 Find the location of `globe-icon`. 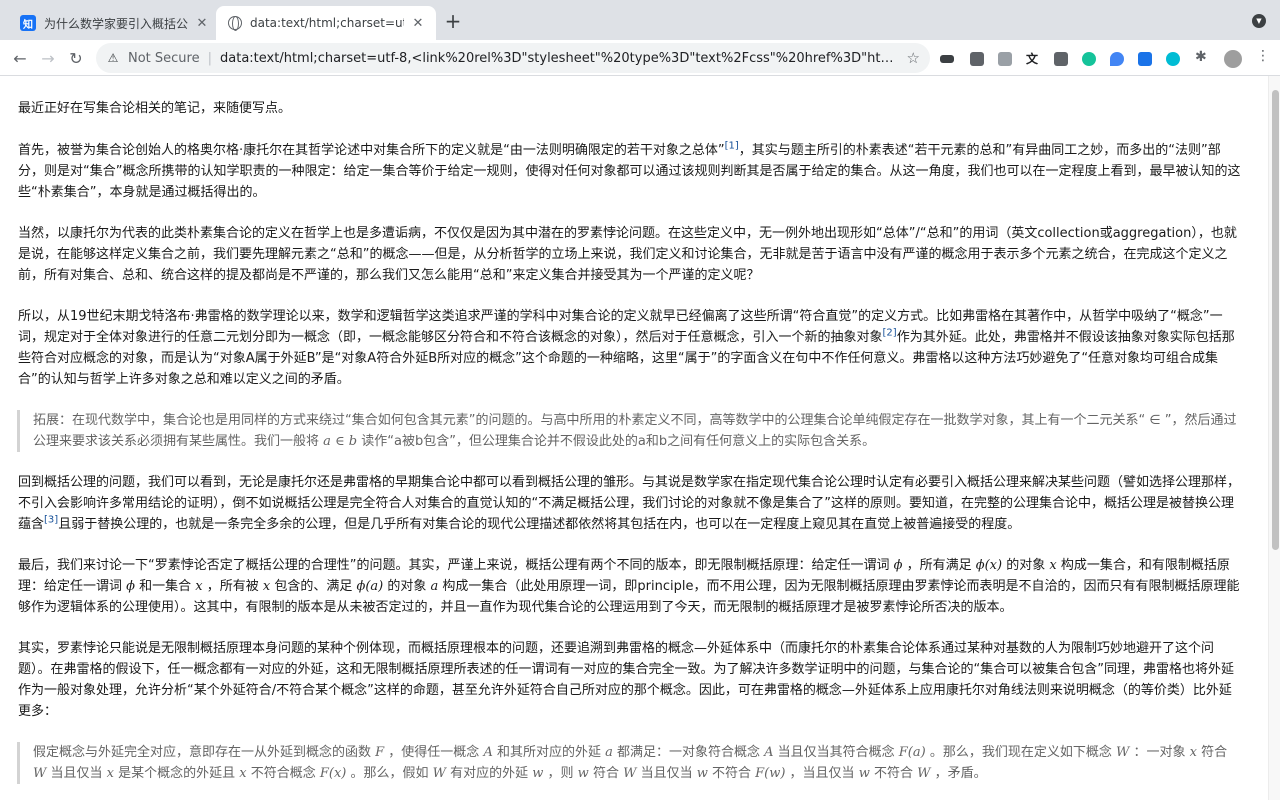

globe-icon is located at coordinates (235, 23).